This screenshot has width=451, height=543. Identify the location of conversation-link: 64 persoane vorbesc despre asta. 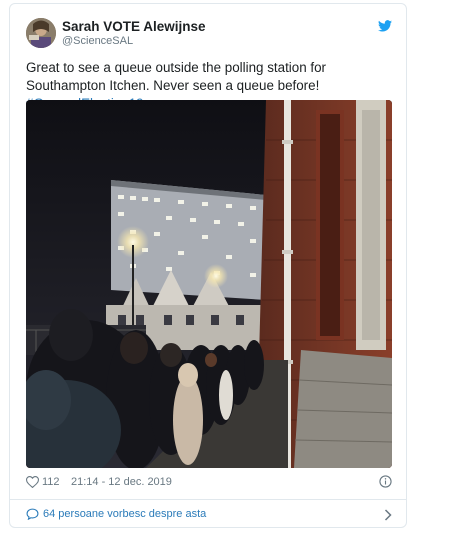
(209, 515).